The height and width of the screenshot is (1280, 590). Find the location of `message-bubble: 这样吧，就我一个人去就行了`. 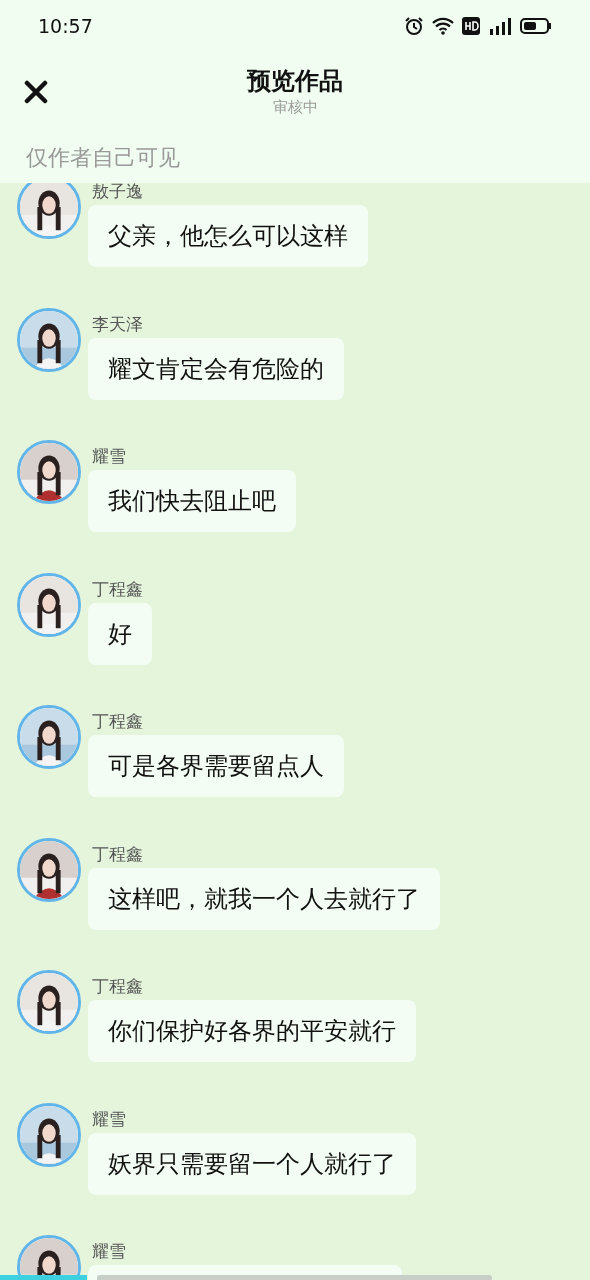

message-bubble: 这样吧，就我一个人去就行了 is located at coordinates (264, 898).